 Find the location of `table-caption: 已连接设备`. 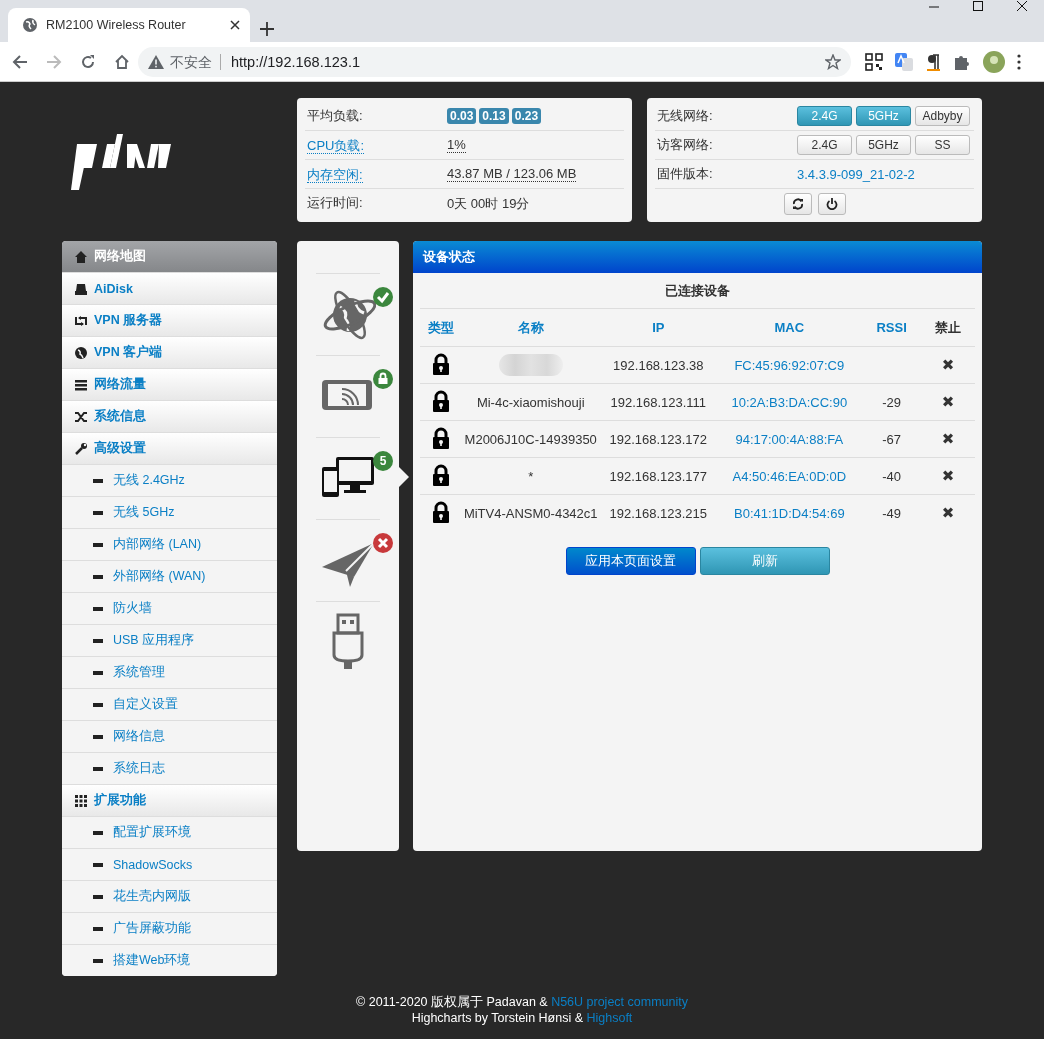

table-caption: 已连接设备 is located at coordinates (697, 291).